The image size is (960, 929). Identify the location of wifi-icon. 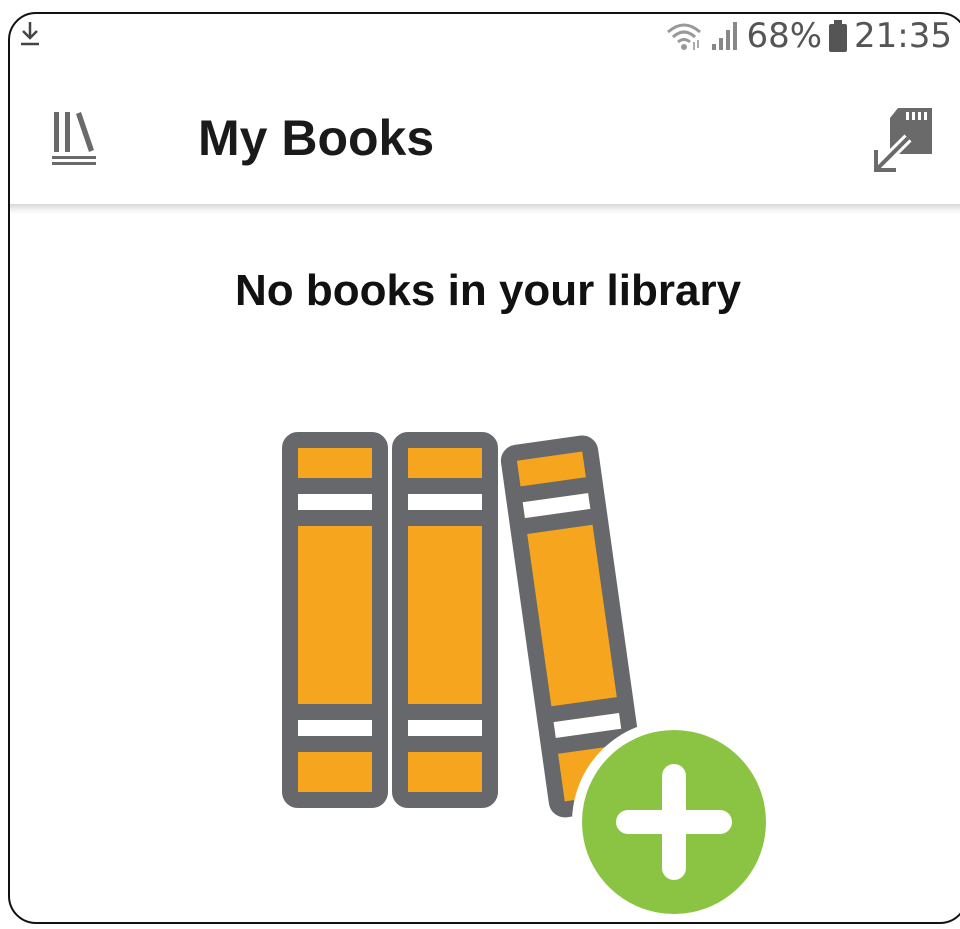
(684, 36).